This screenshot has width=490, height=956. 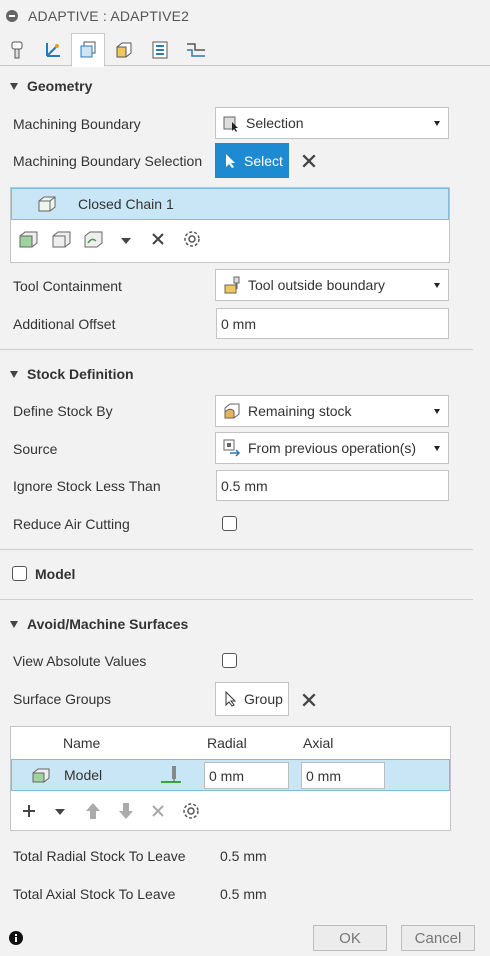 What do you see at coordinates (62, 699) in the screenshot?
I see `surface-groups-label: Surface Groups` at bounding box center [62, 699].